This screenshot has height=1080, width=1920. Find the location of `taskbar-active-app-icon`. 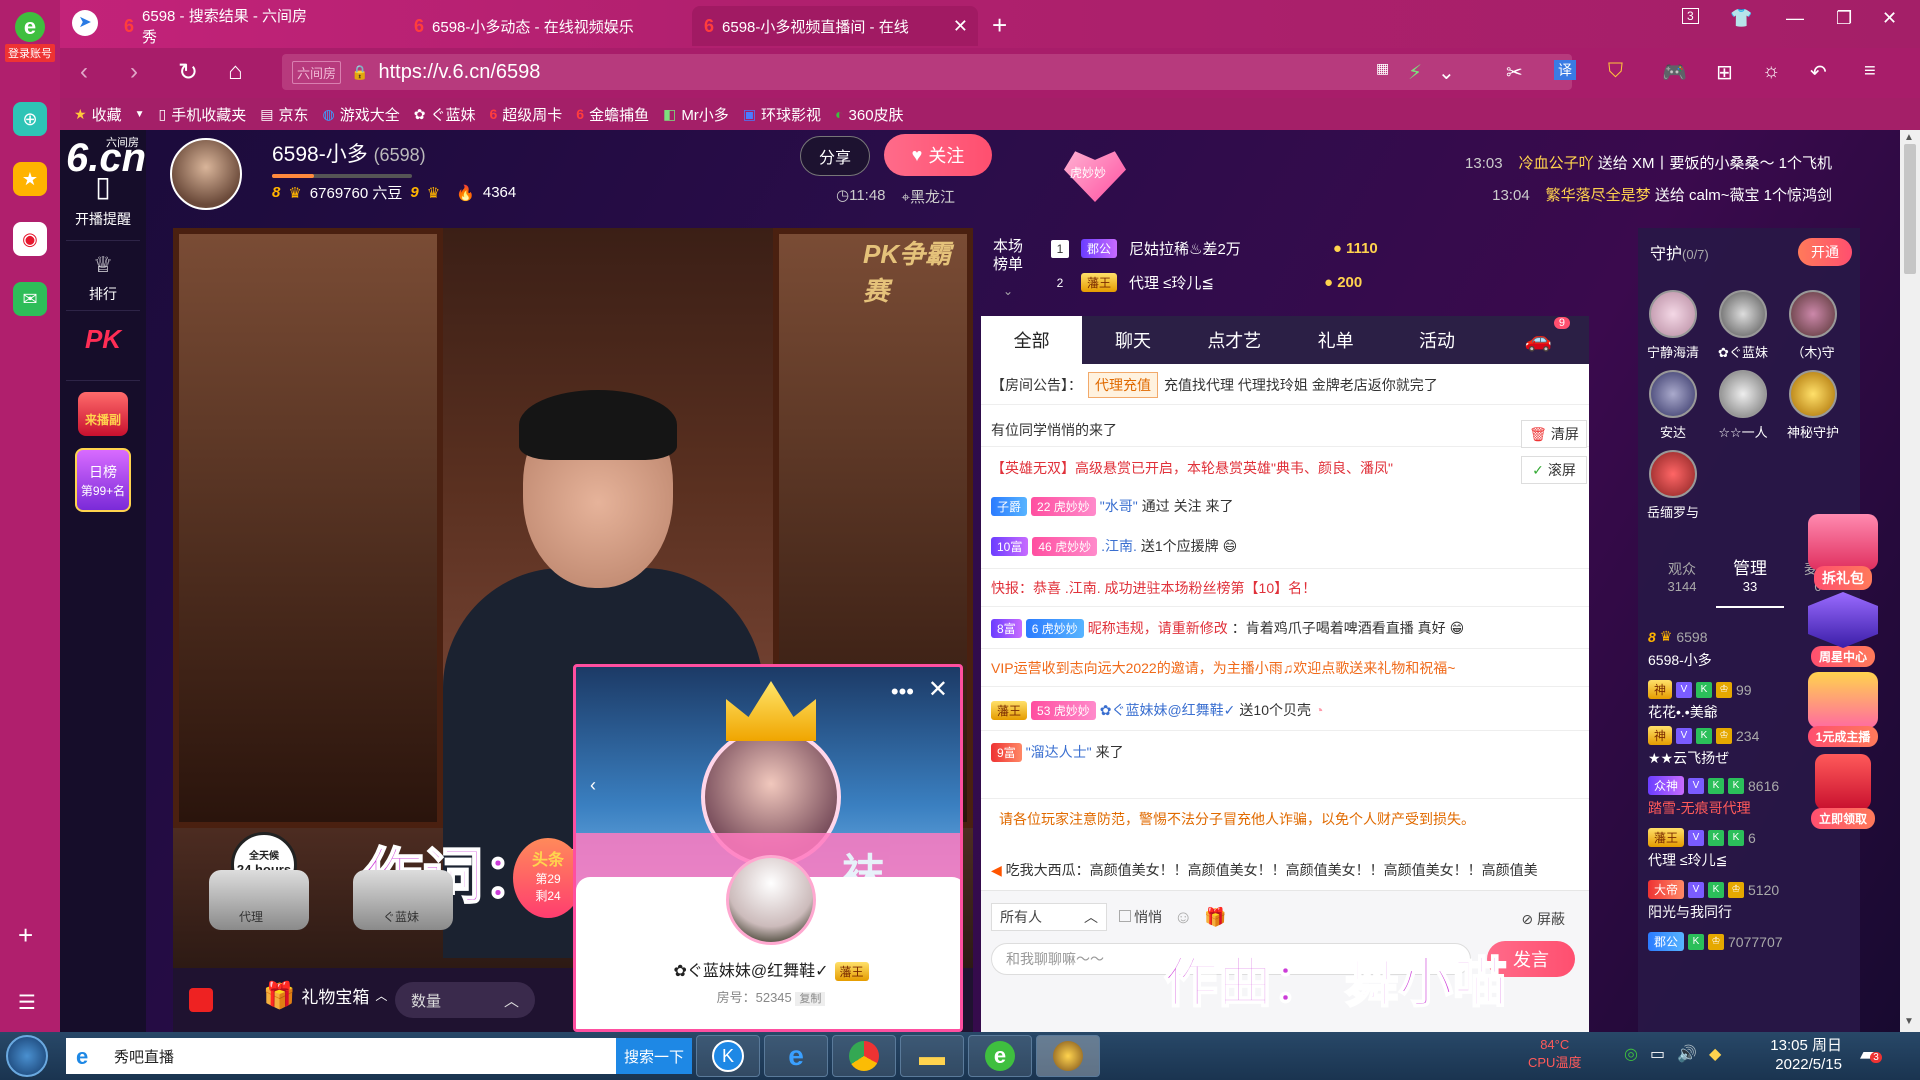

taskbar-active-app-icon is located at coordinates (1068, 1056).